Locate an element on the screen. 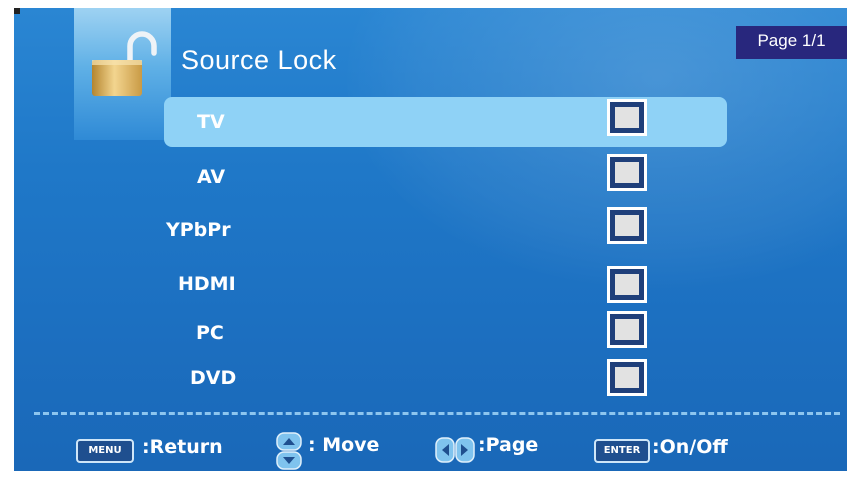  menu-key: MENU is located at coordinates (105, 451).